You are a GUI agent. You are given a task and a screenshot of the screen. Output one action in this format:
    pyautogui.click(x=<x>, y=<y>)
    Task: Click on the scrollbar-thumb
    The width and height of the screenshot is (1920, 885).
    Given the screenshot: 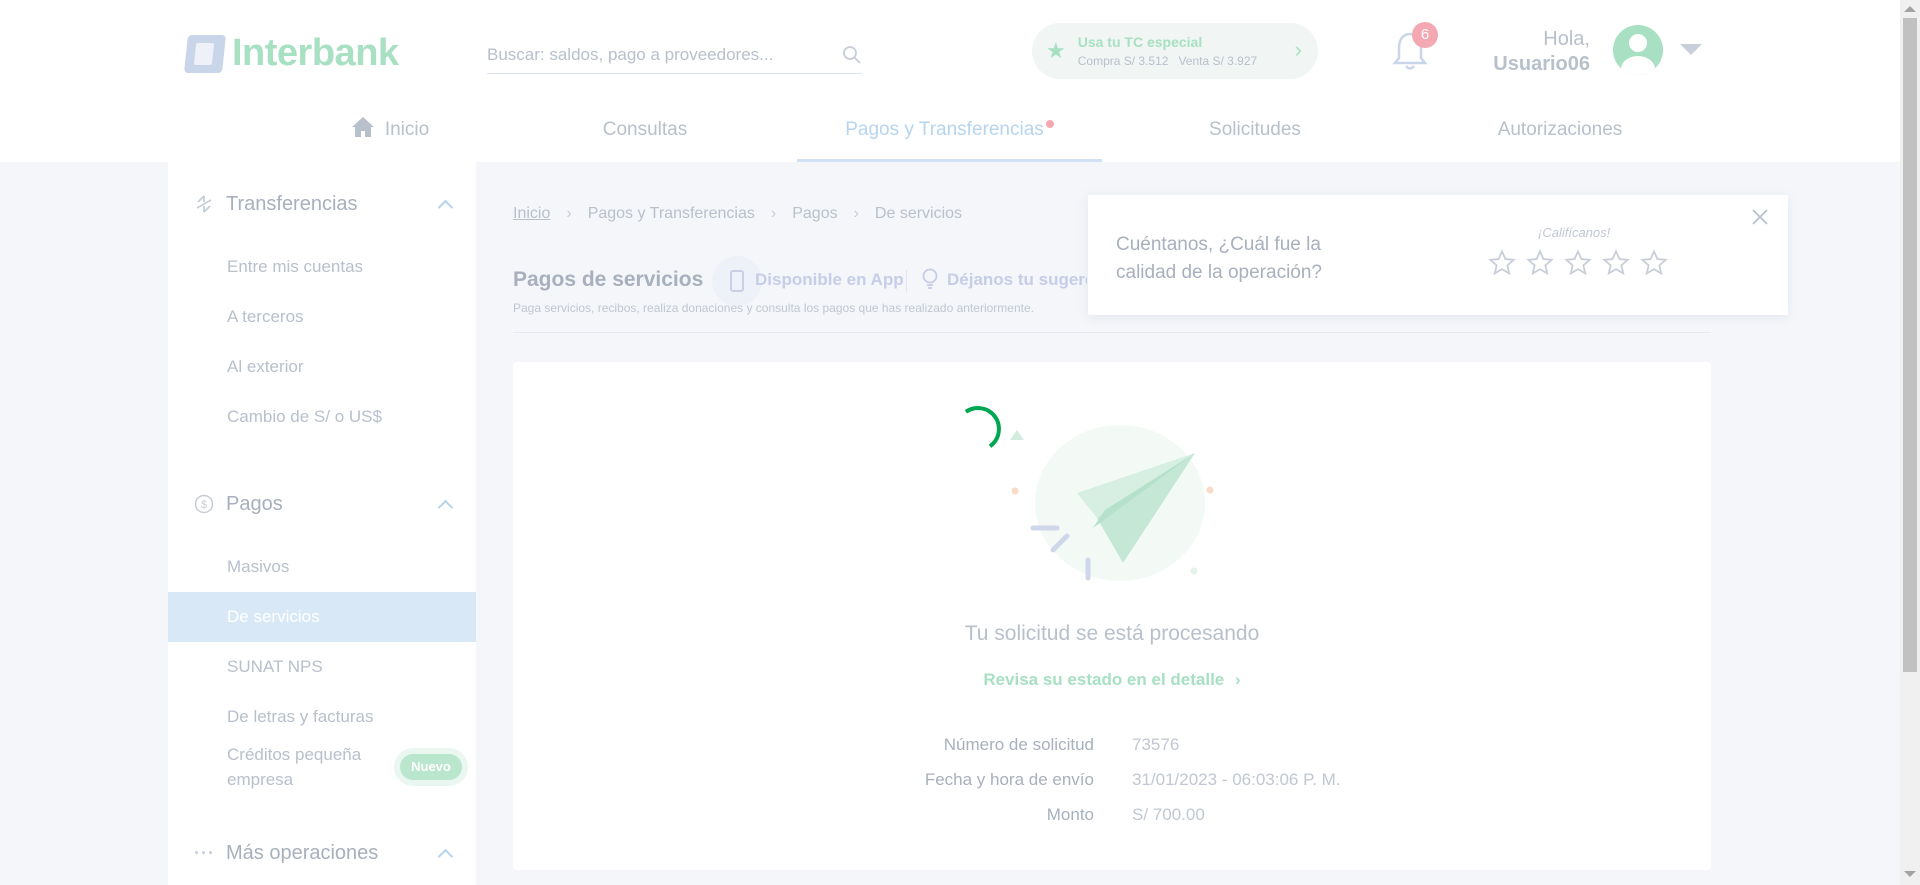 What is the action you would take?
    pyautogui.click(x=1910, y=345)
    